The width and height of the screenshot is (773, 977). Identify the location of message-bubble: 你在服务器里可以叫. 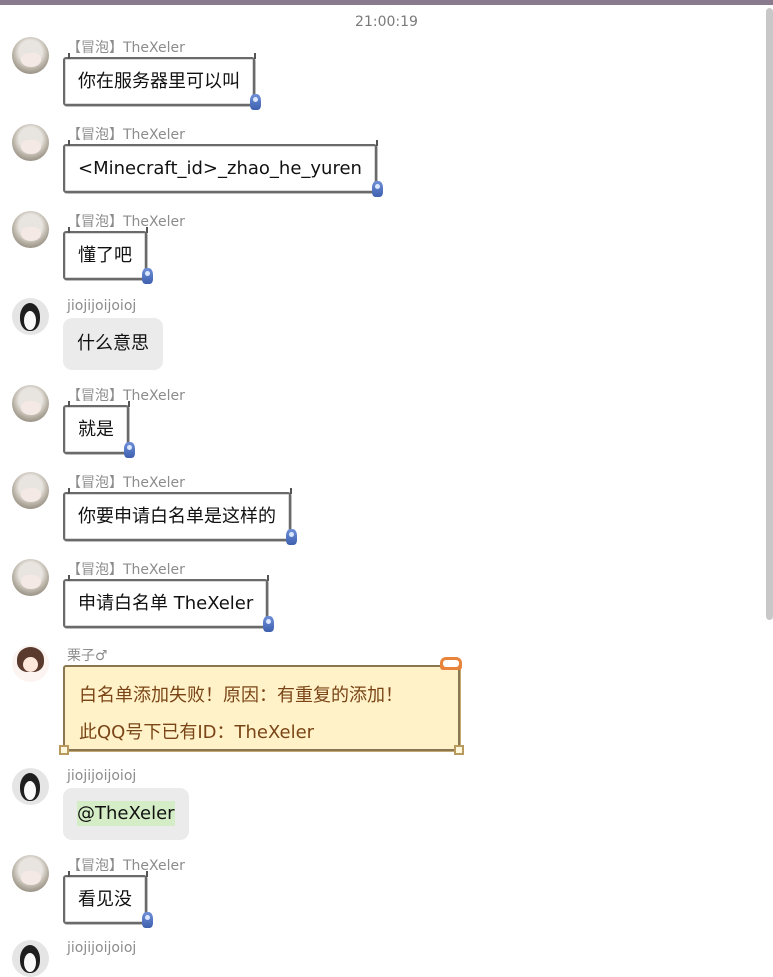
(162, 81).